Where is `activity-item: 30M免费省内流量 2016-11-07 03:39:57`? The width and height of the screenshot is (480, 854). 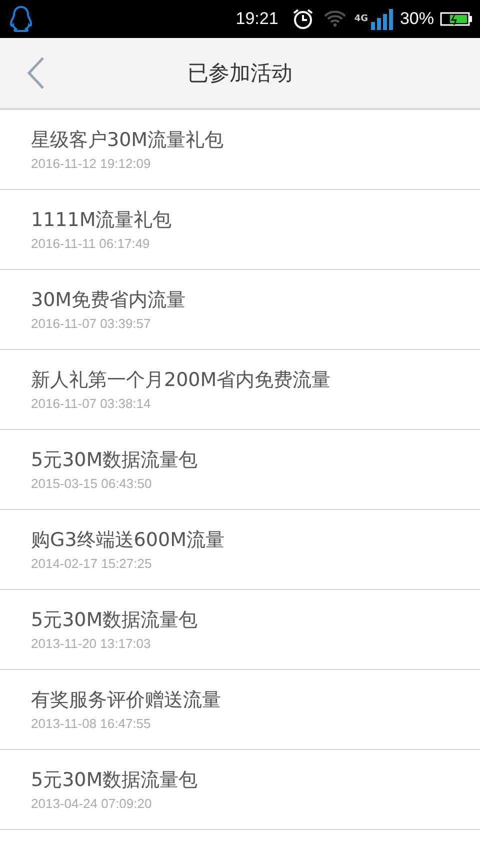
activity-item: 30M免费省内流量 2016-11-07 03:39:57 is located at coordinates (240, 310).